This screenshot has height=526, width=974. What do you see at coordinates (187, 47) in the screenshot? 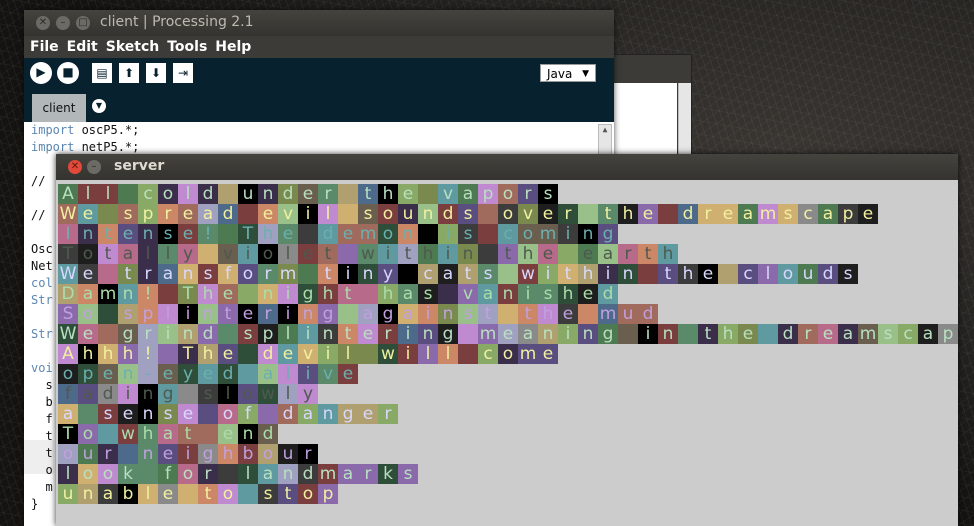
I see `menu-tools: Tools` at bounding box center [187, 47].